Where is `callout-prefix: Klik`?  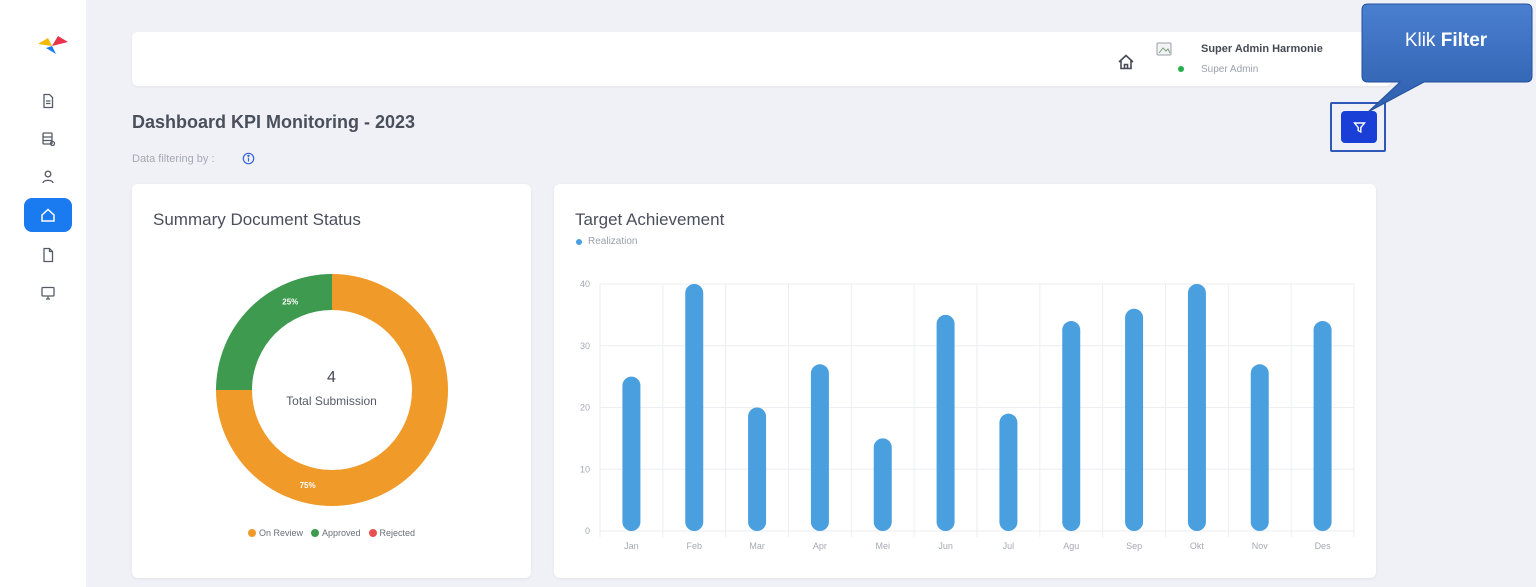
callout-prefix: Klik is located at coordinates (1420, 40).